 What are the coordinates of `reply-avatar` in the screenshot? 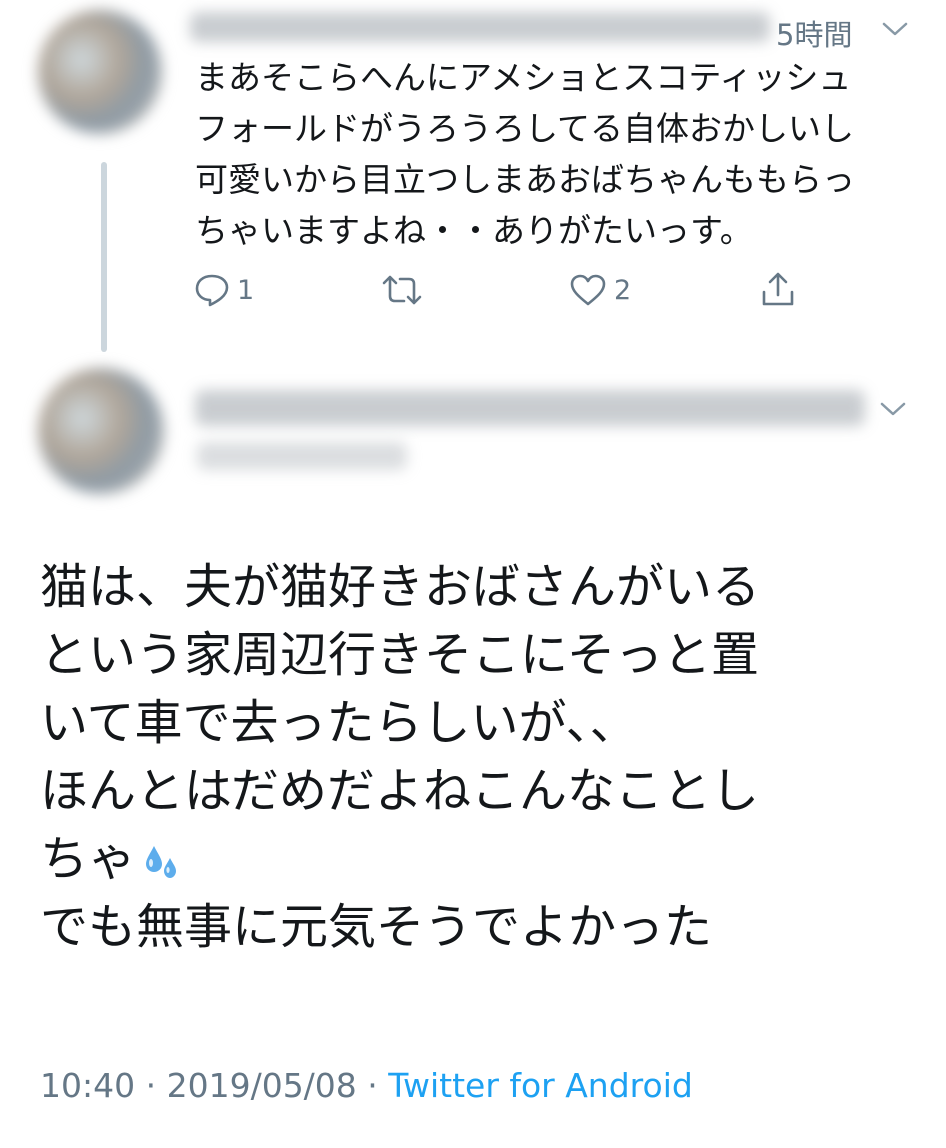 It's located at (100, 72).